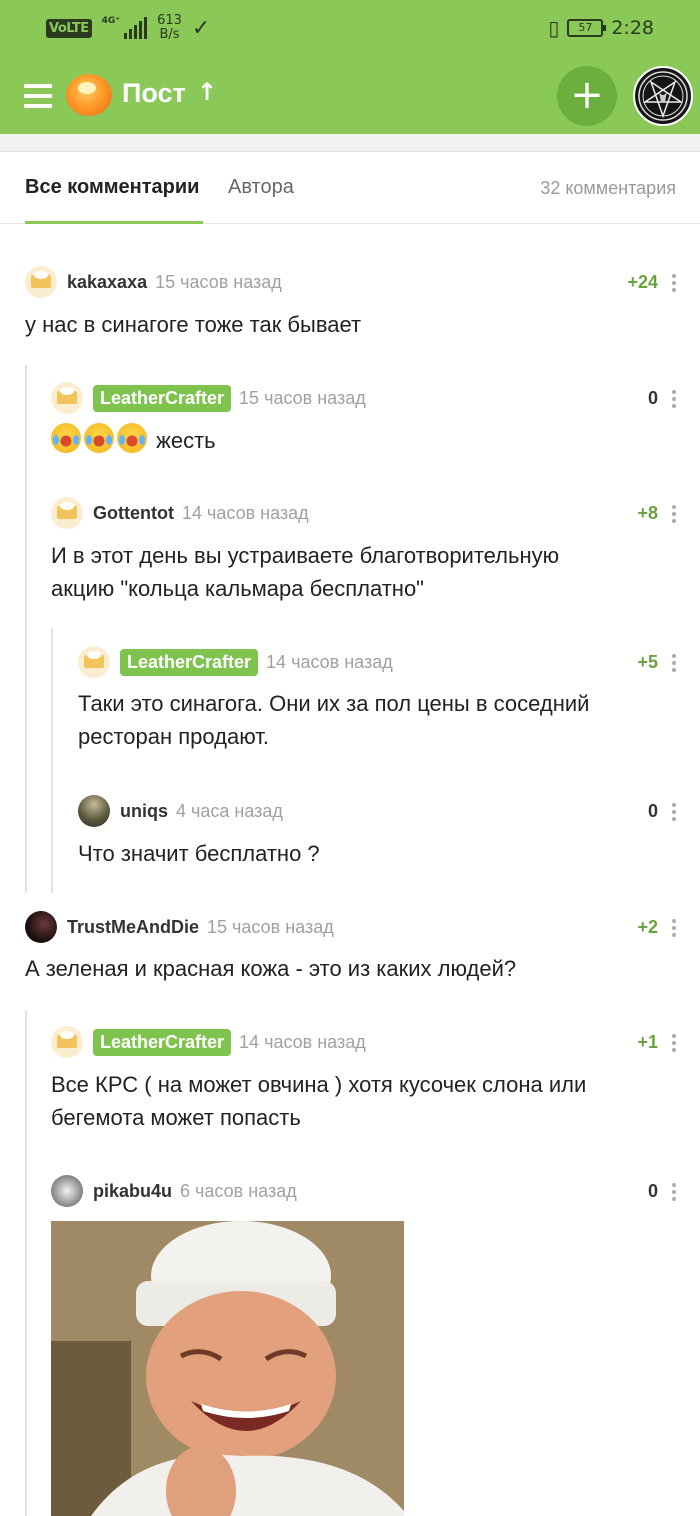  Describe the element at coordinates (186, 440) in the screenshot. I see `comment-text-content: жесть` at that location.